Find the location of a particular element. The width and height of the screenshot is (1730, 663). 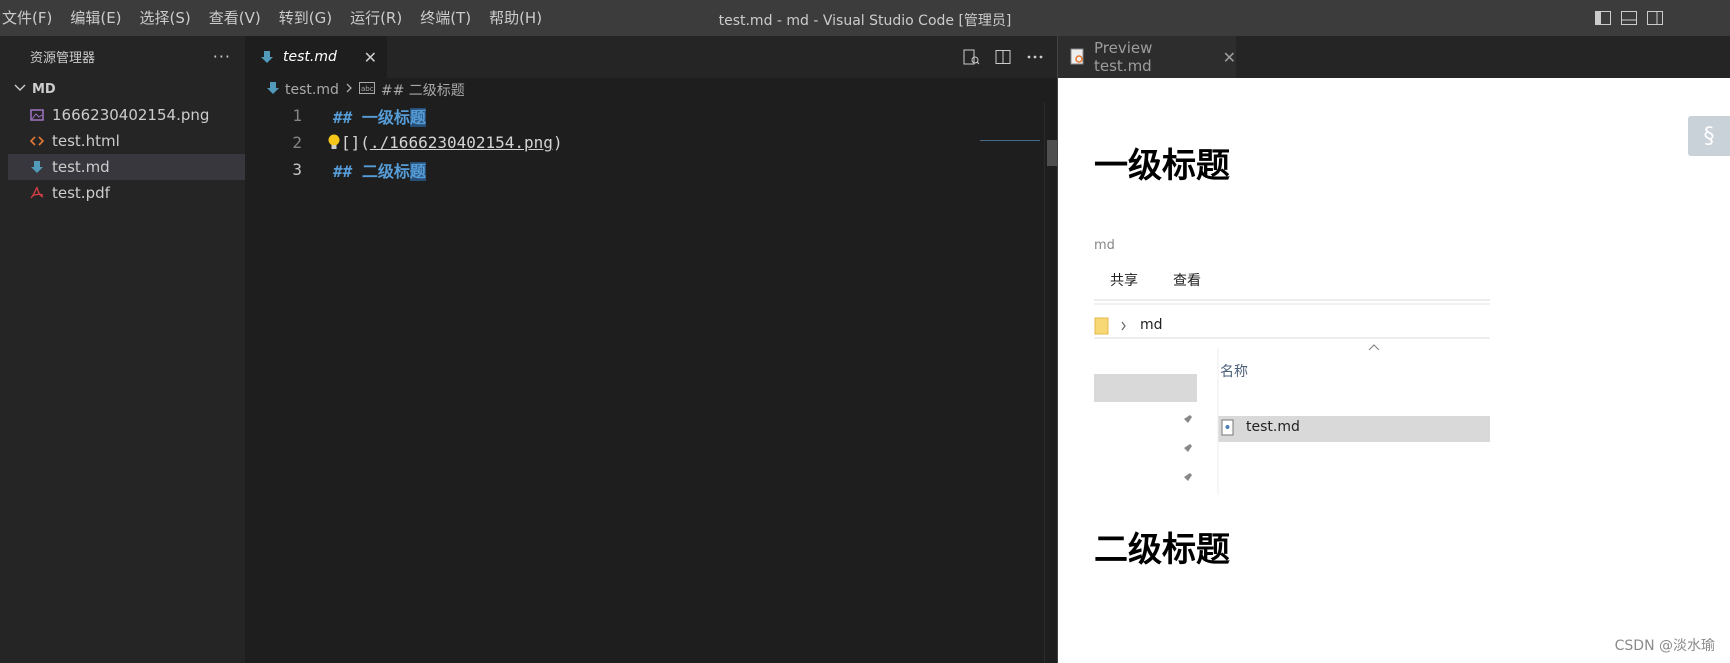

pdf-file-icon is located at coordinates (37, 193).